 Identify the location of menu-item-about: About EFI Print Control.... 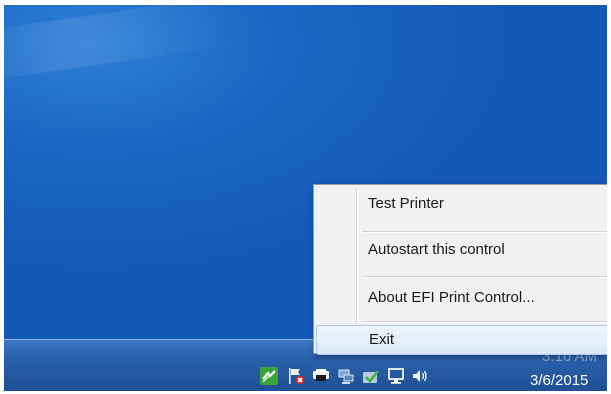
(461, 298).